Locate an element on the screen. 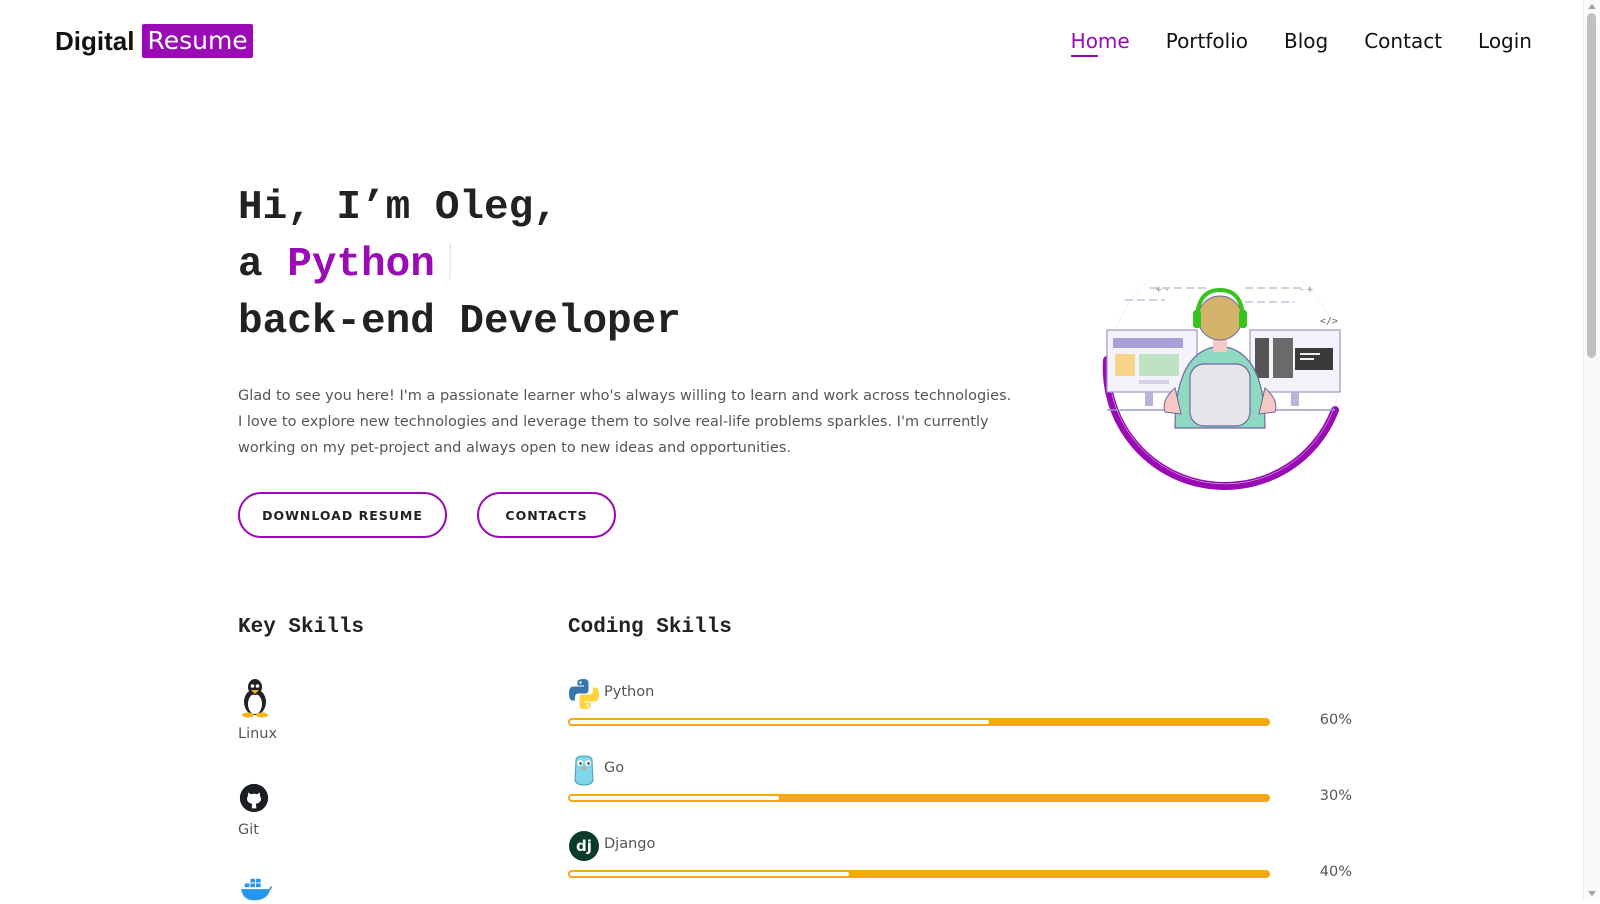 Image resolution: width=1600 pixels, height=904 pixels. coding-skill-django: dj Django 40% is located at coordinates (960, 860).